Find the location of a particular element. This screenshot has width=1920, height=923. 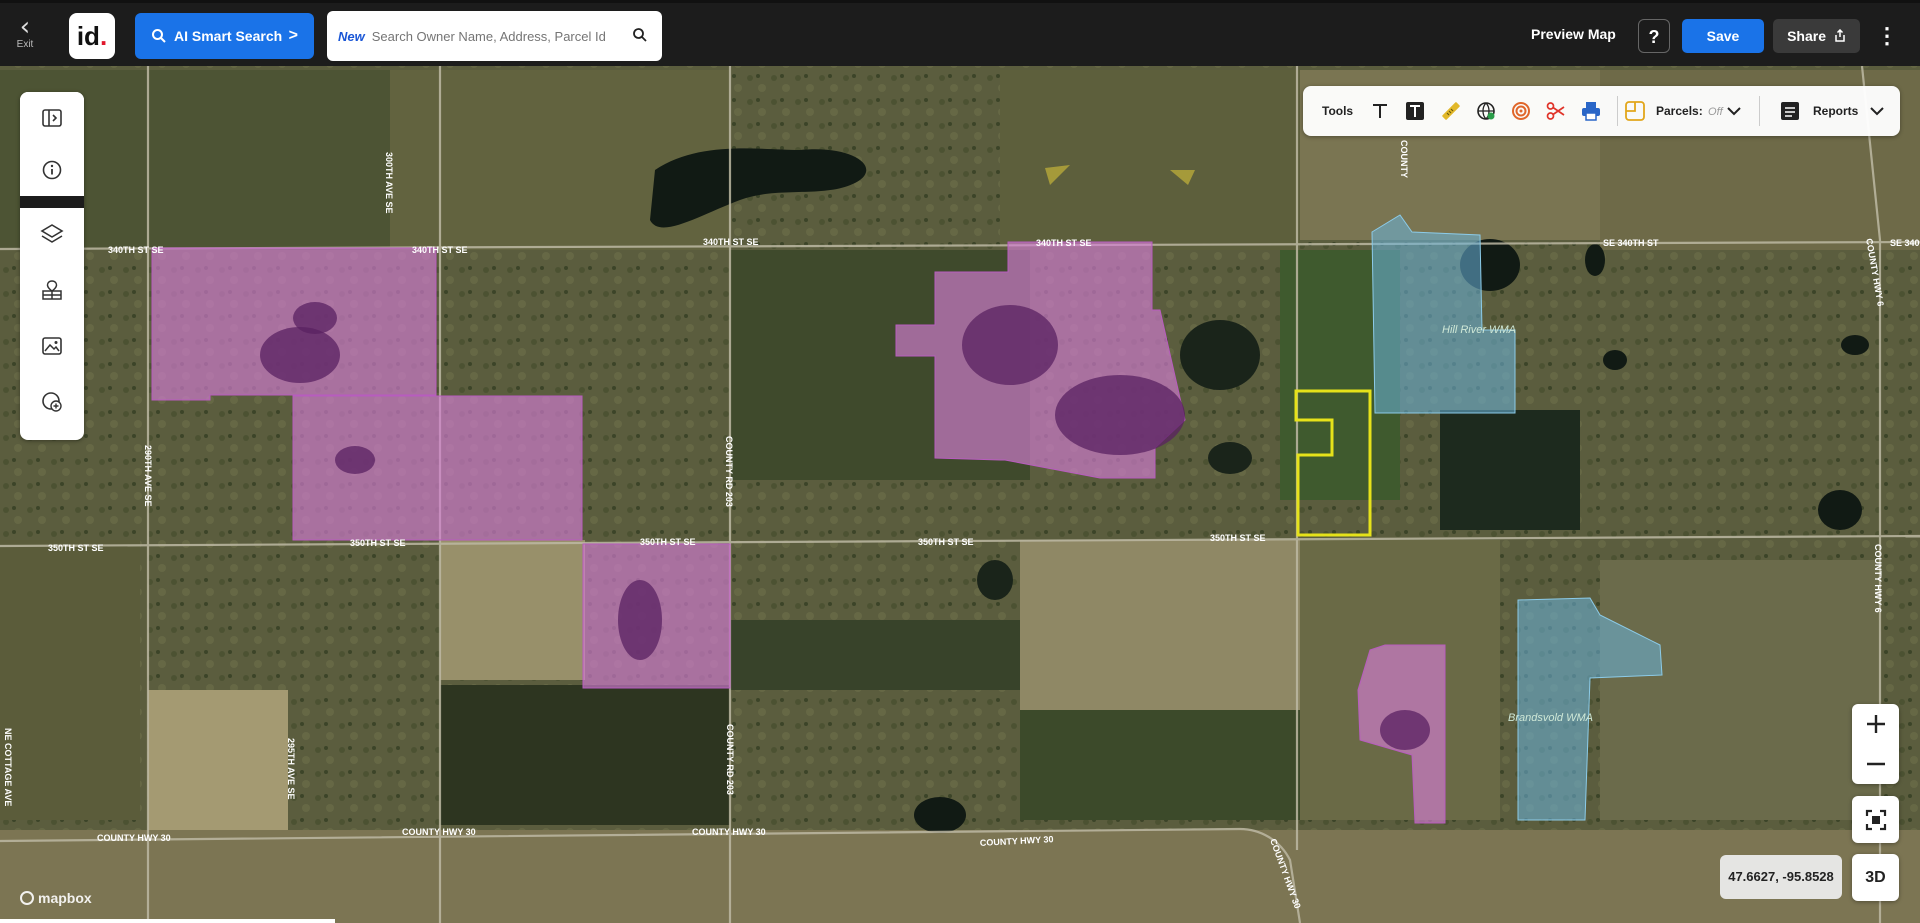

minus-icon is located at coordinates (1875, 764).